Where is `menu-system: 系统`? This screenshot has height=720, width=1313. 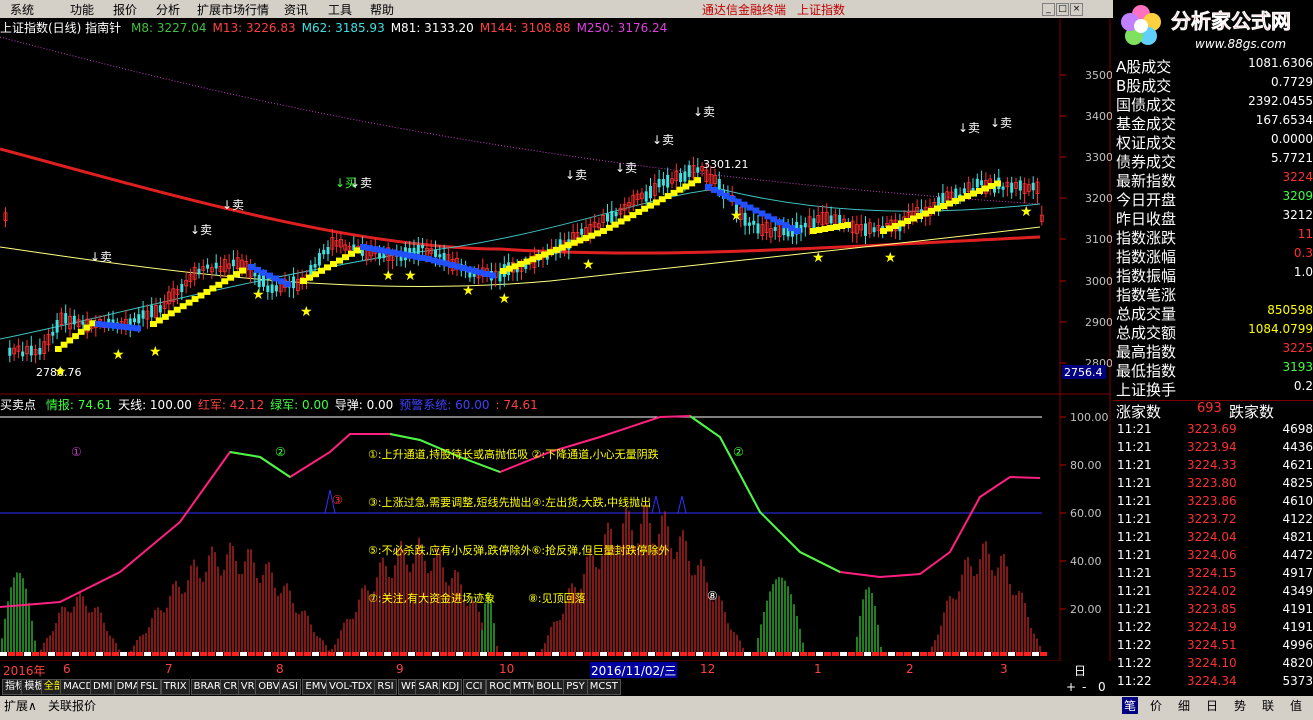
menu-system: 系统 is located at coordinates (22, 9).